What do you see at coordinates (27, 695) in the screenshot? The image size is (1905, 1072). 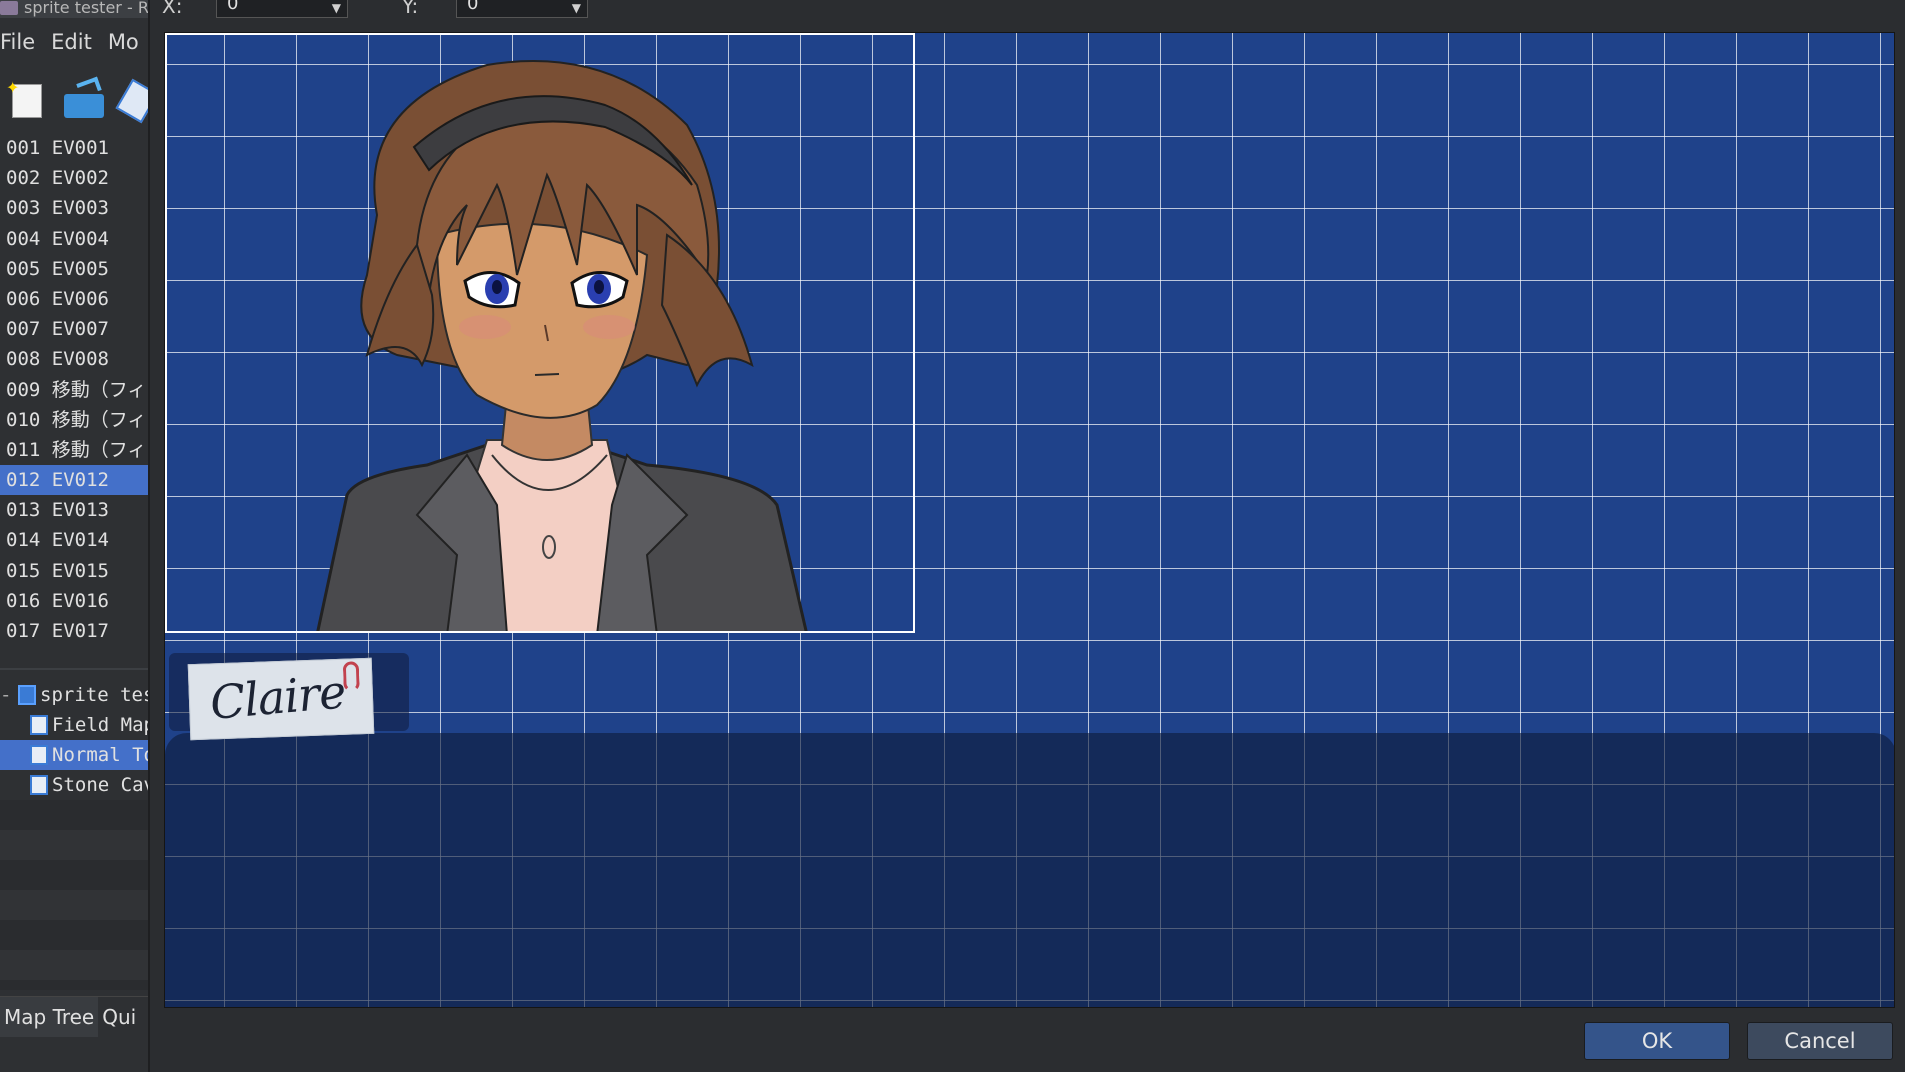 I see `project-icon` at bounding box center [27, 695].